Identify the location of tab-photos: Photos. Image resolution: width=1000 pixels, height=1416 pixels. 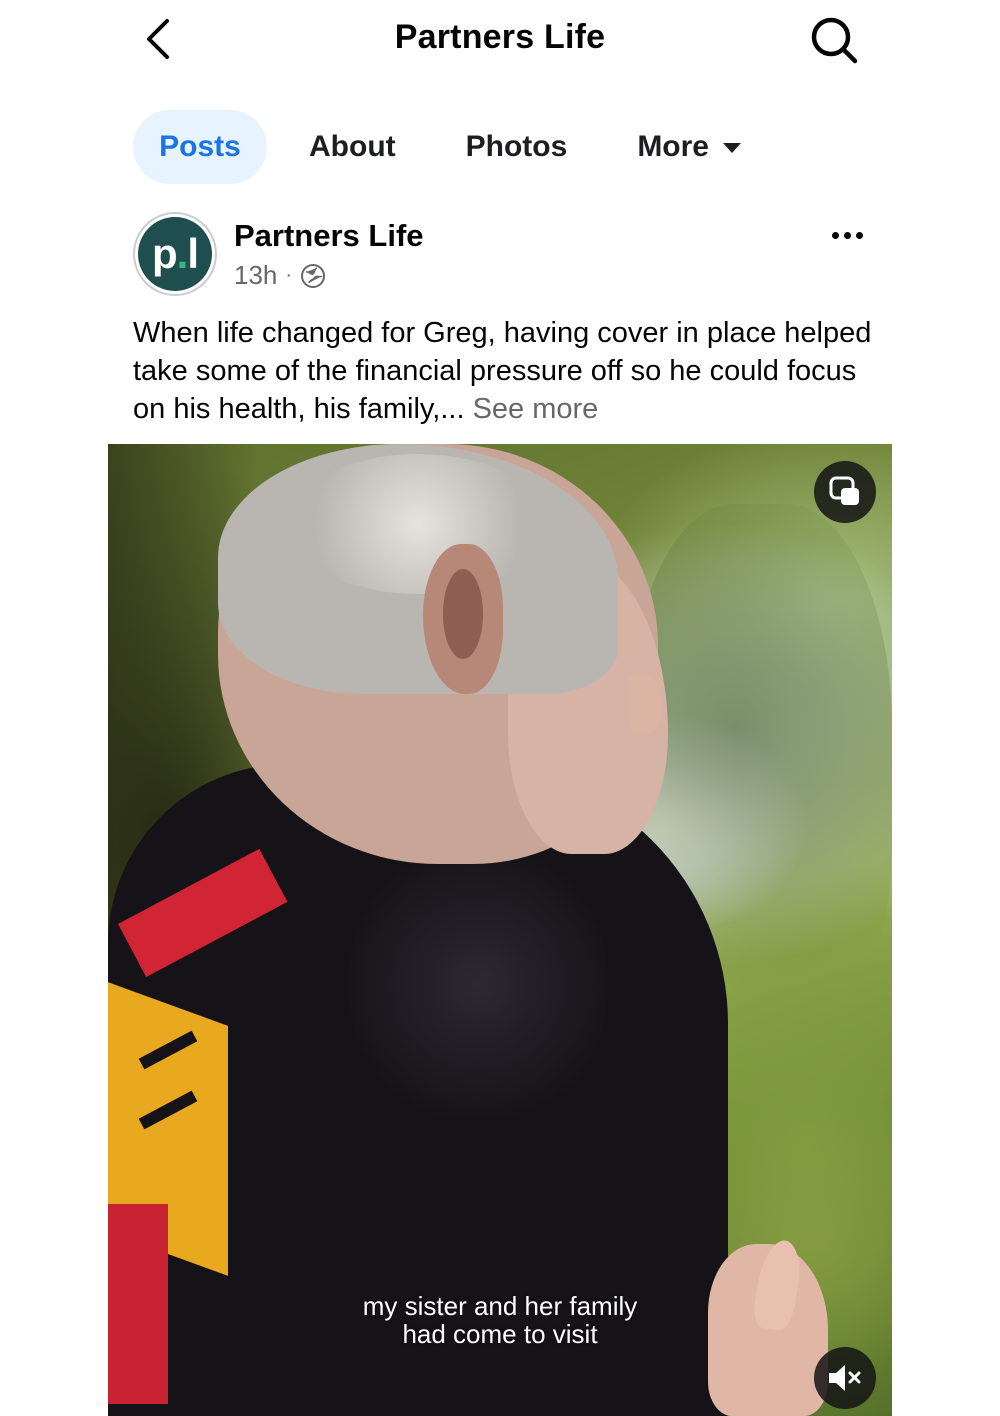
(517, 147).